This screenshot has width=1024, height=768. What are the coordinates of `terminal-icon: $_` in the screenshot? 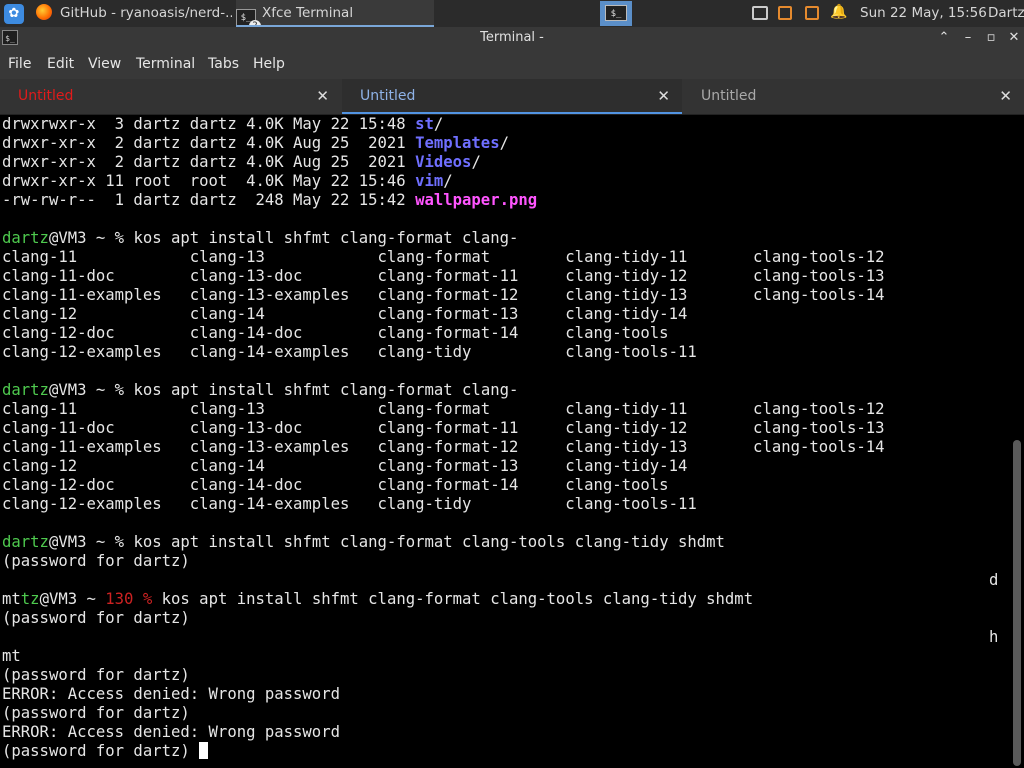 It's located at (616, 13).